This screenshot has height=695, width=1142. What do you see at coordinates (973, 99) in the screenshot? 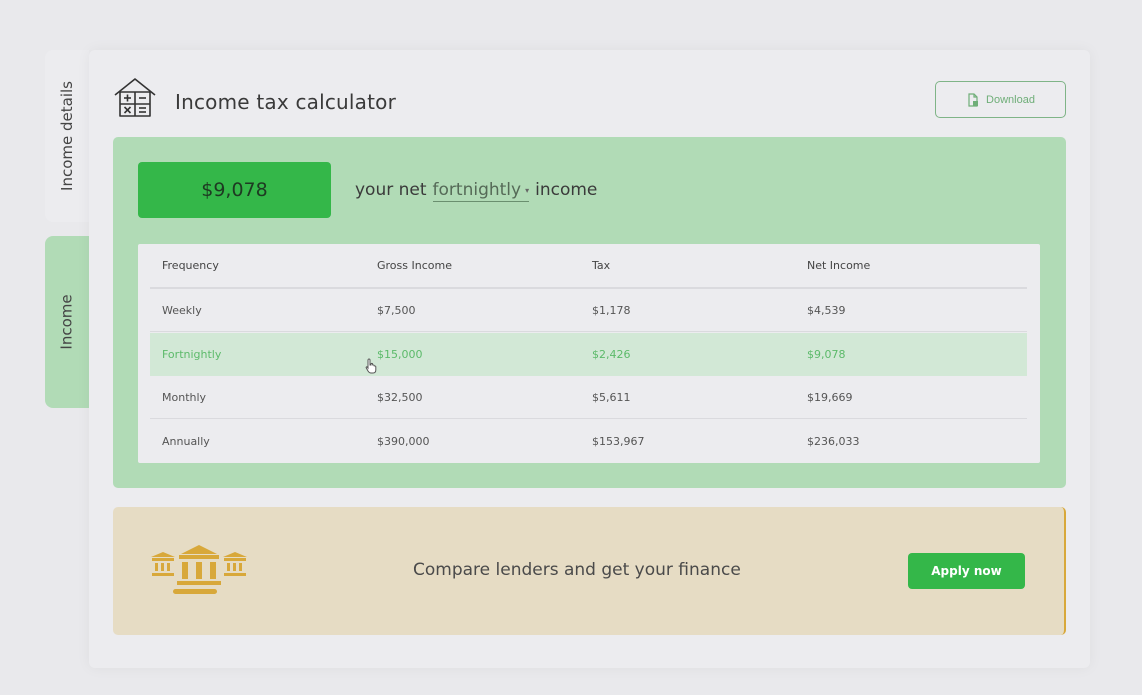
I see `document-icon` at bounding box center [973, 99].